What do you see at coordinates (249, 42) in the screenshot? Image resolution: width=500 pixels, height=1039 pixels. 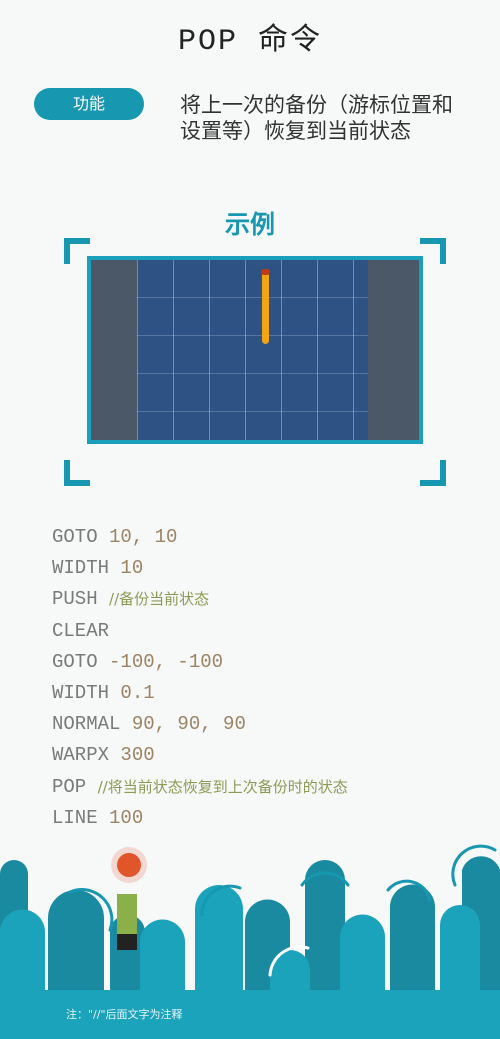 I see `page-title: POP 命令` at bounding box center [249, 42].